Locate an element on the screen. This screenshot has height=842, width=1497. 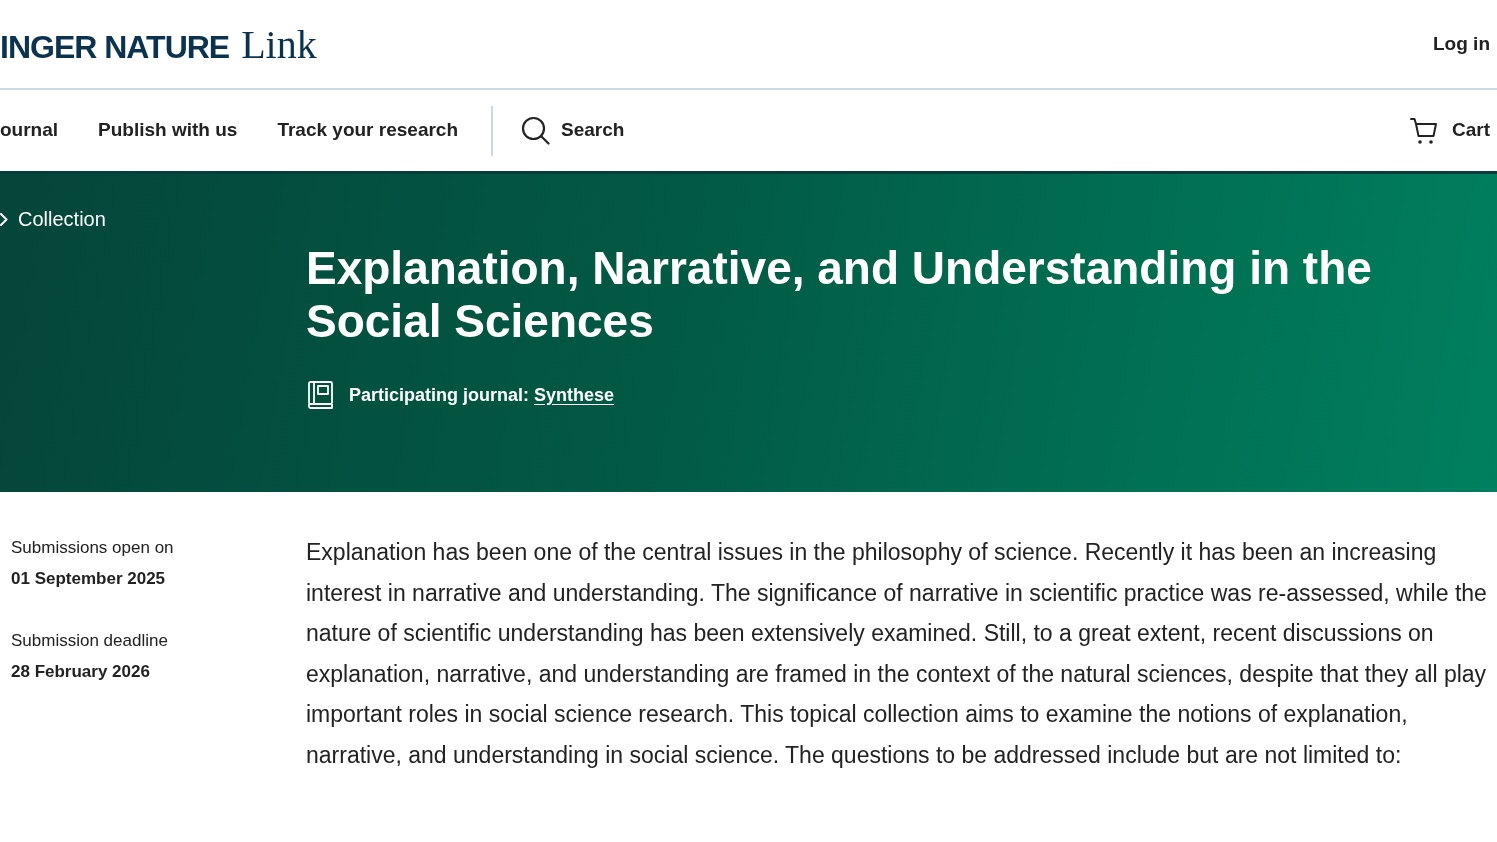
logo-wordmark: INGER NATURE is located at coordinates (115, 47).